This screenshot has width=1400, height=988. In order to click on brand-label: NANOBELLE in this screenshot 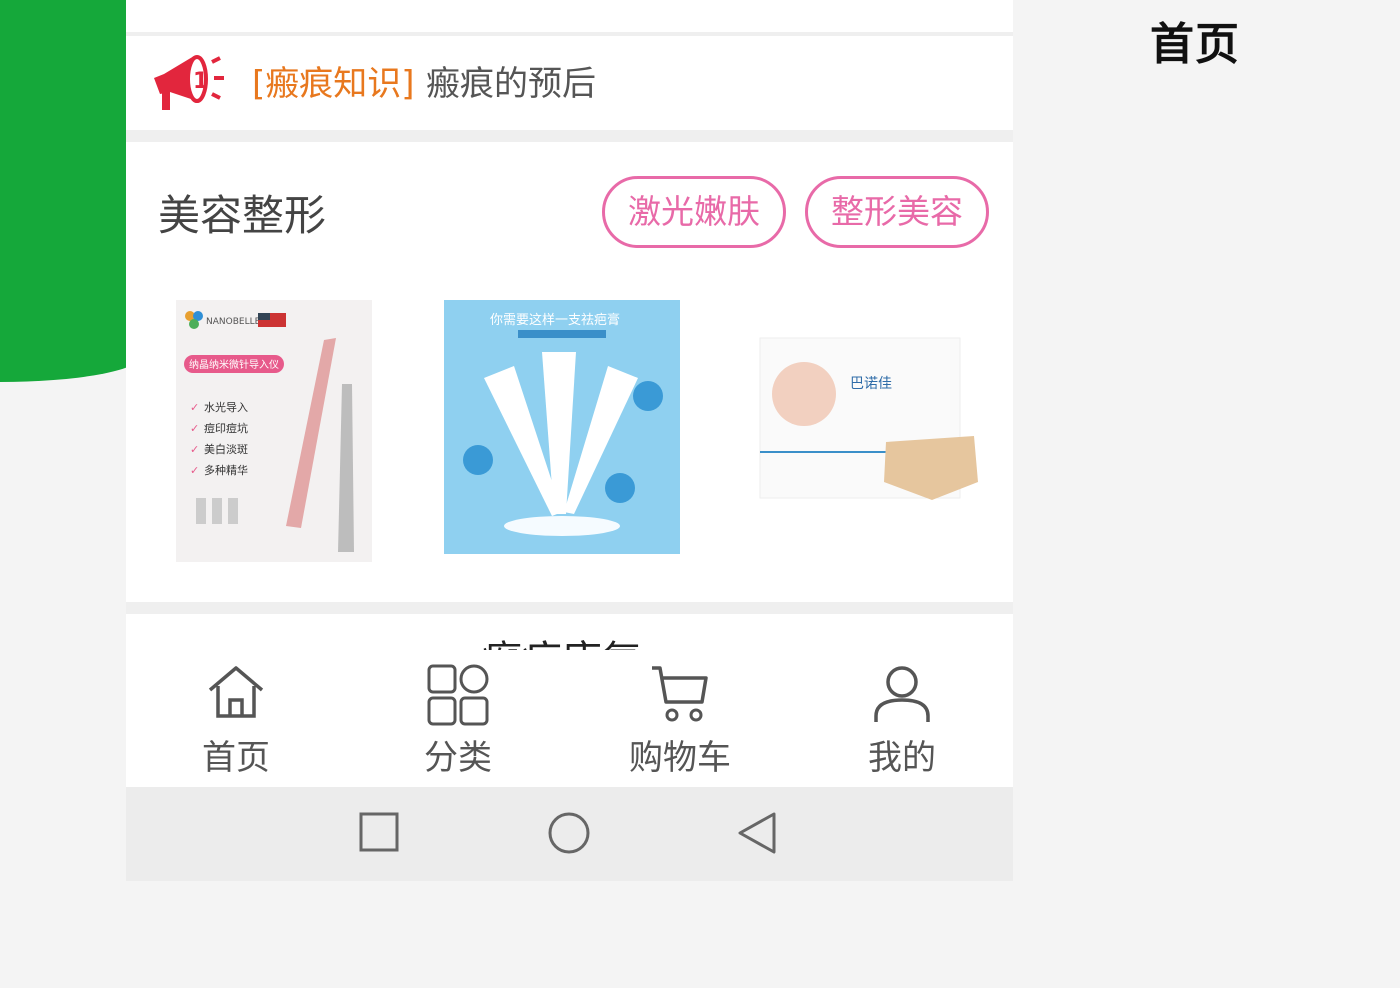, I will do `click(233, 322)`.